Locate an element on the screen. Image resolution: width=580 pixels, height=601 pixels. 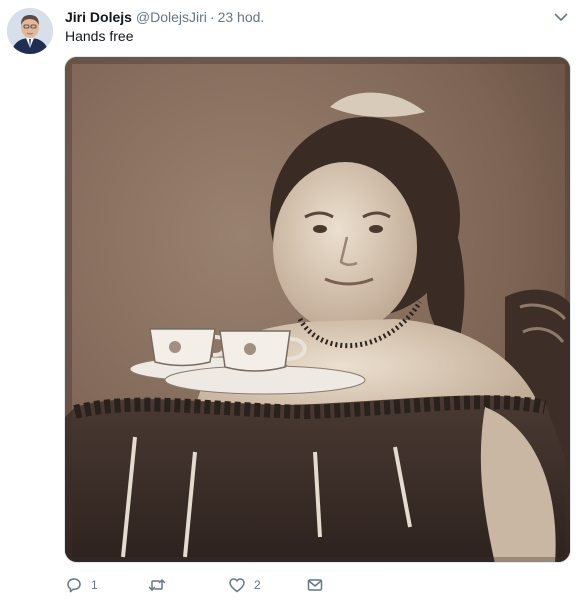
tweet-actions: 1 2 is located at coordinates (315, 585).